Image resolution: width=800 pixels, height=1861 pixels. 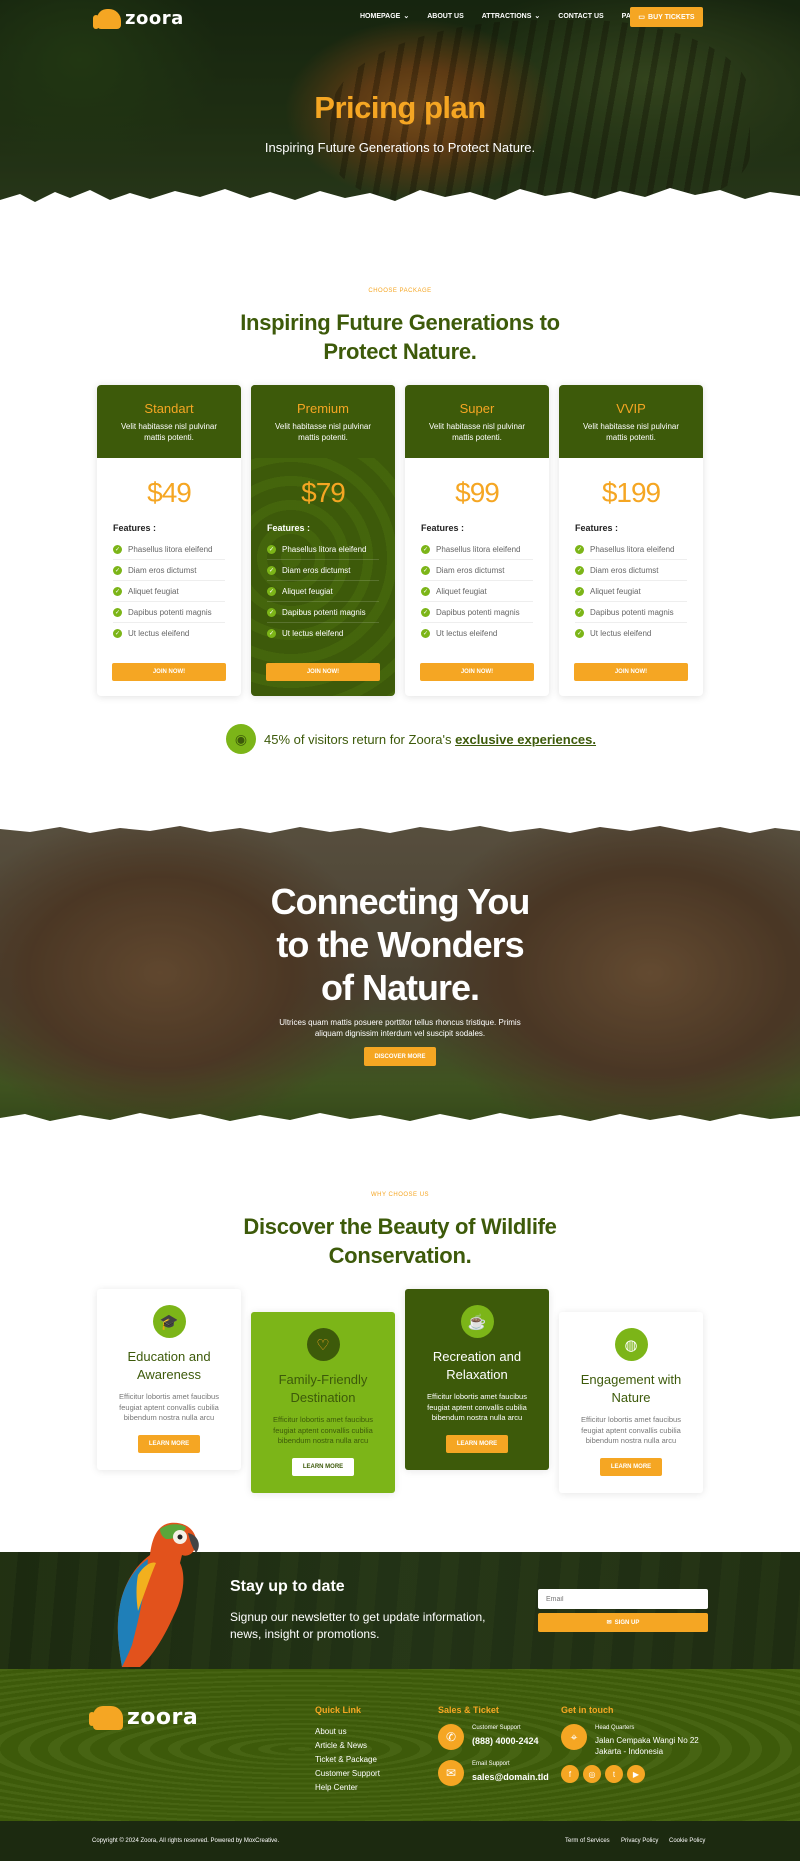 What do you see at coordinates (510, 1777) in the screenshot?
I see `support-email: sales@domain.tld` at bounding box center [510, 1777].